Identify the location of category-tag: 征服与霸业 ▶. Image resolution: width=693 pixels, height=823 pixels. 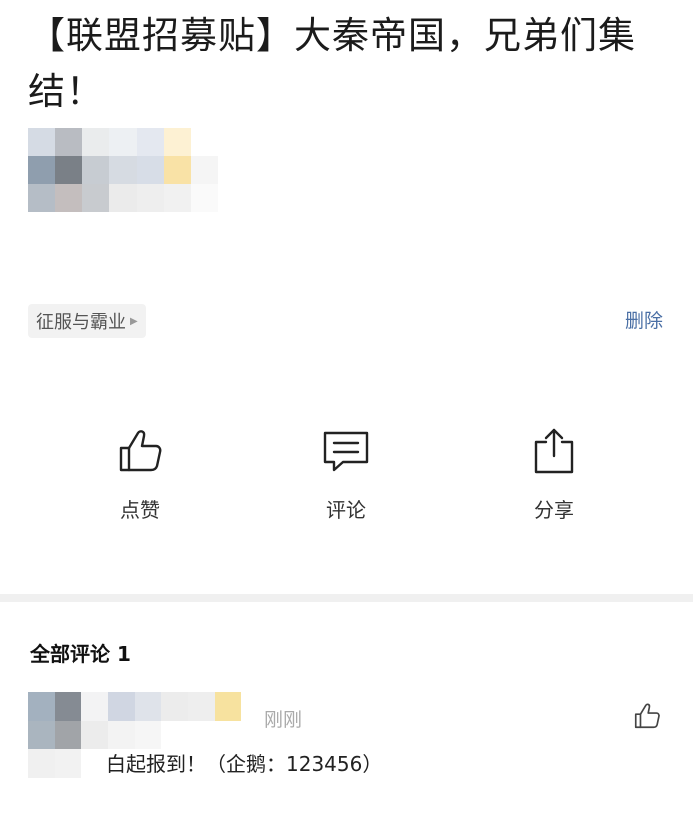
(87, 321).